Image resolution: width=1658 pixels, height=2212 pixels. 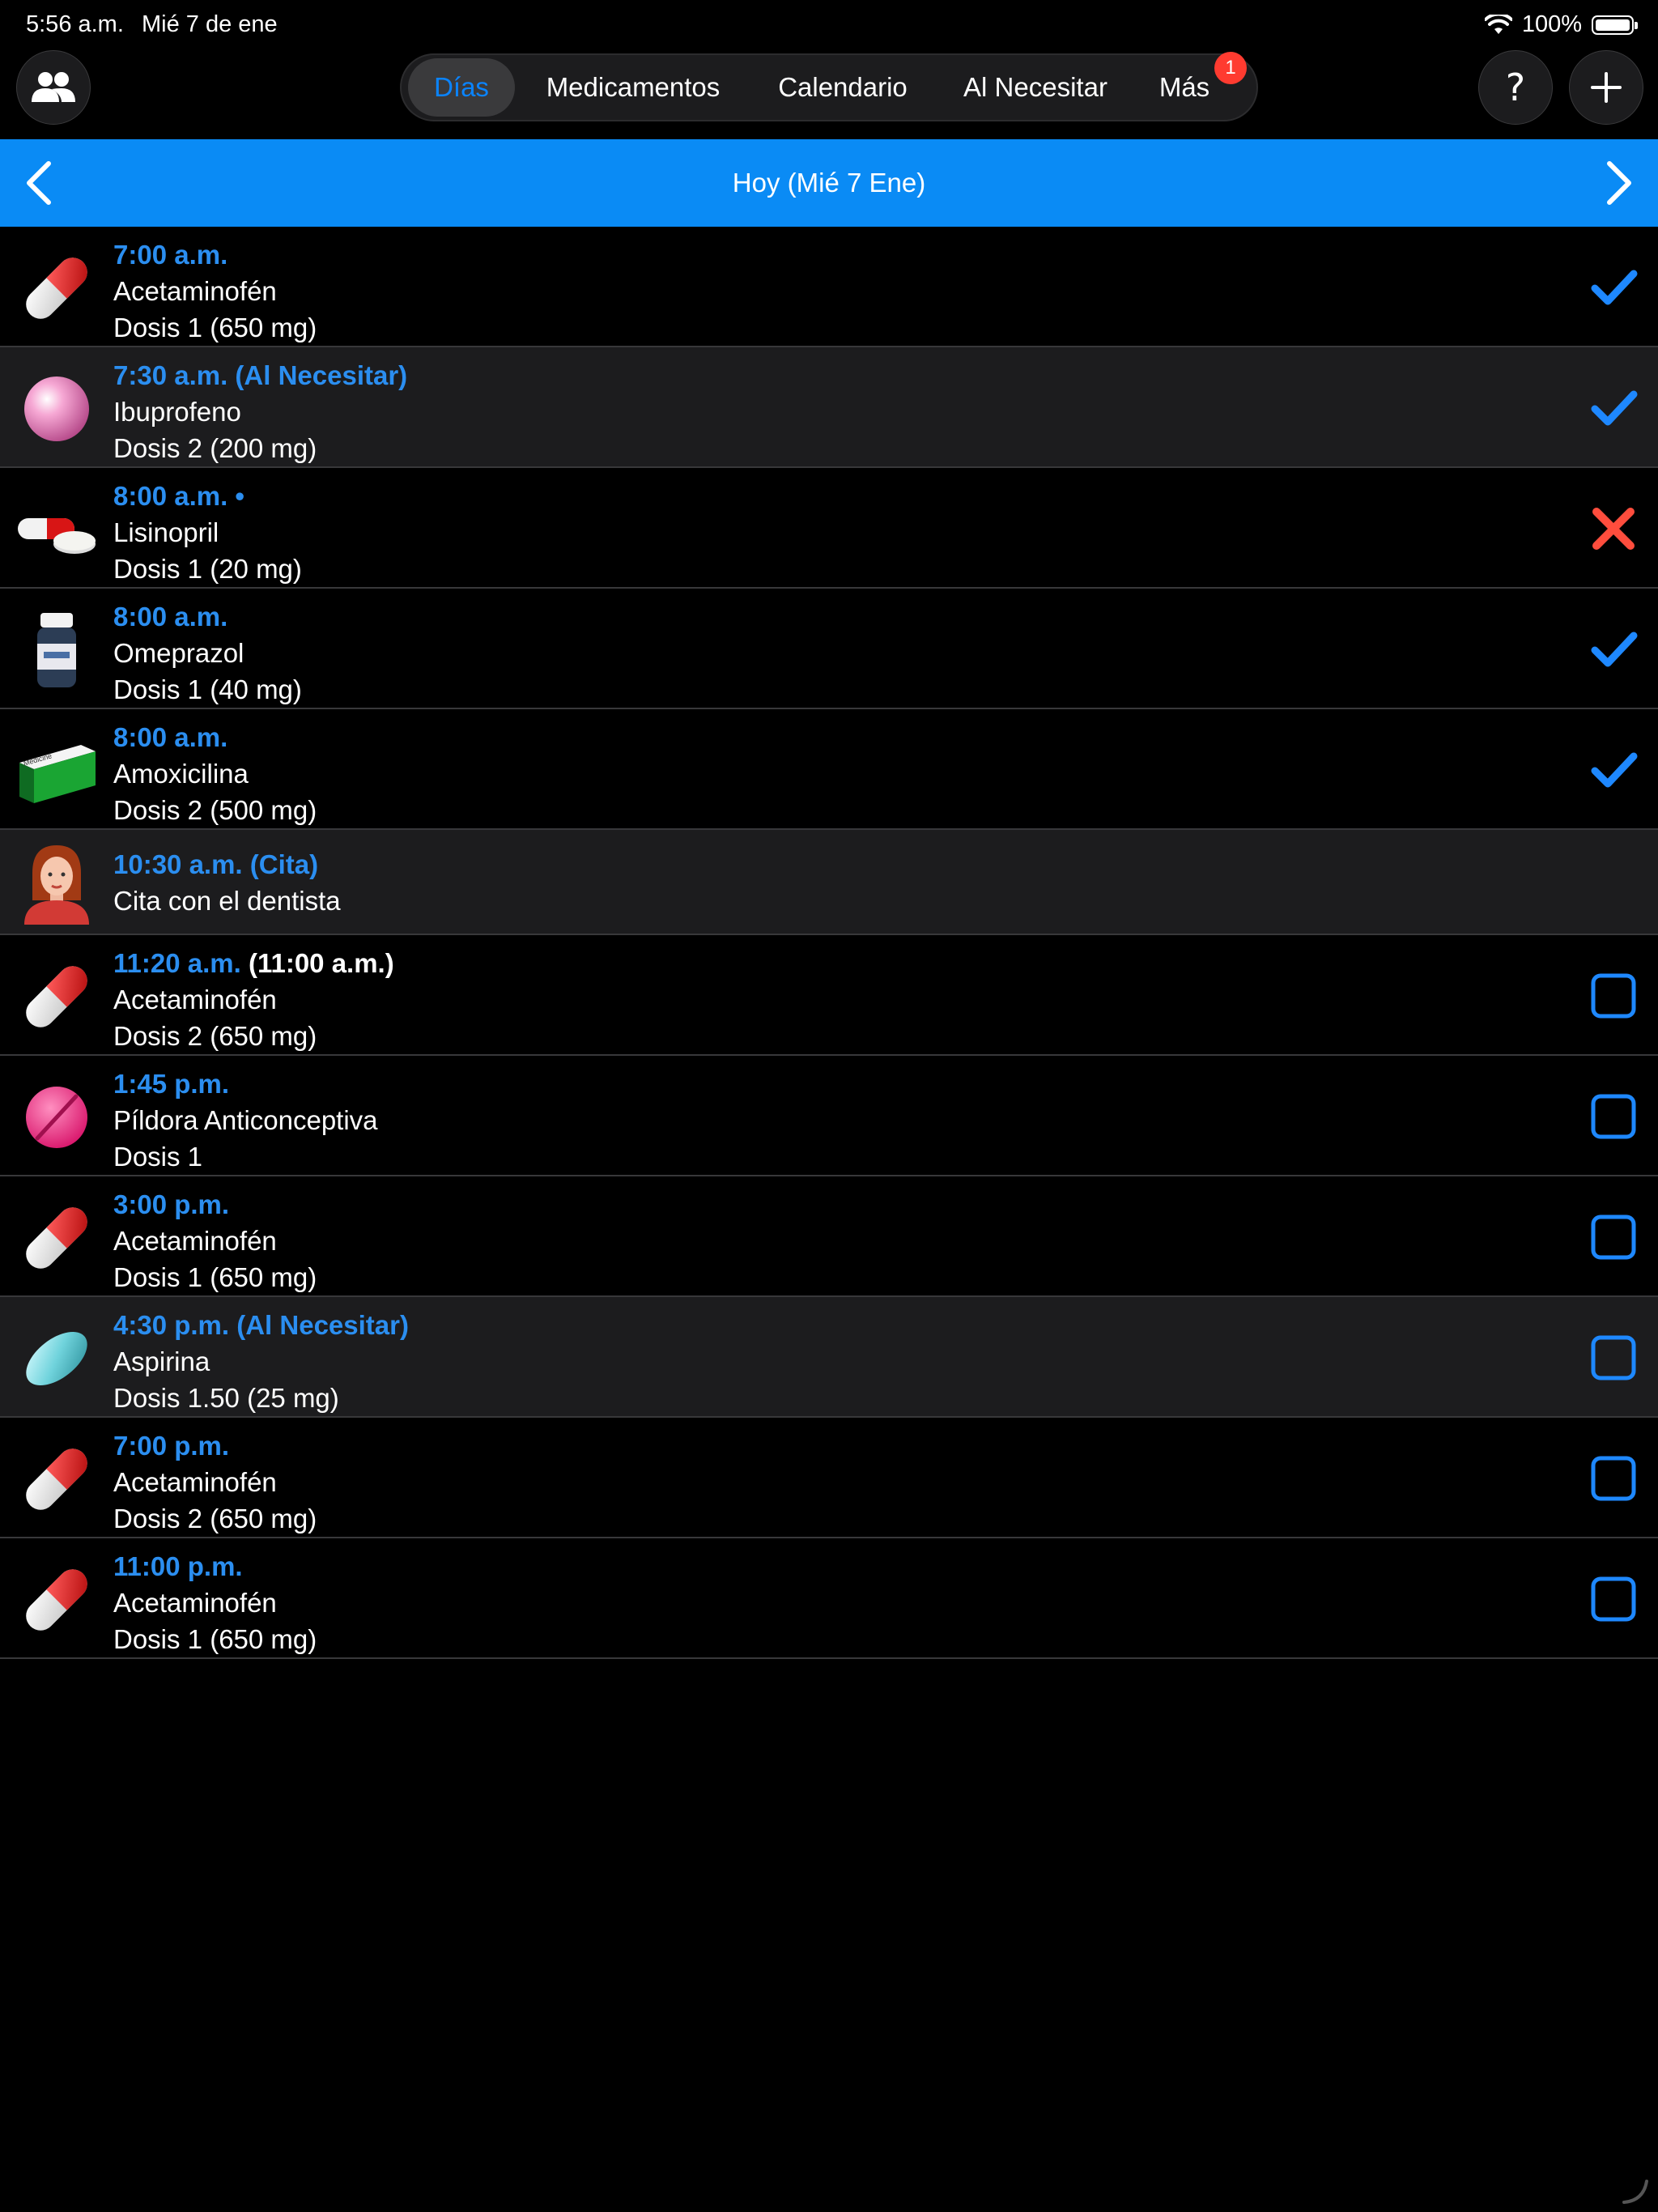 I want to click on dose-time: 7:00 p.m., so click(x=215, y=1446).